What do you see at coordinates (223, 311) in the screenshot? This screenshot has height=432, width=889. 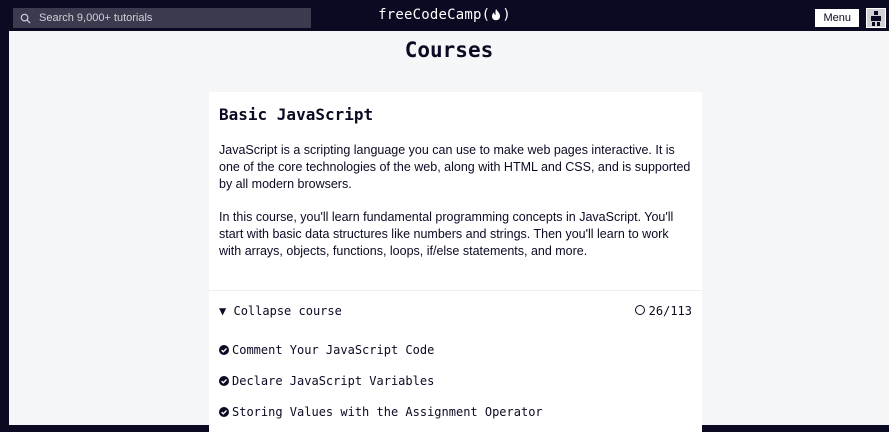 I see `triangle-down-icon: ▼` at bounding box center [223, 311].